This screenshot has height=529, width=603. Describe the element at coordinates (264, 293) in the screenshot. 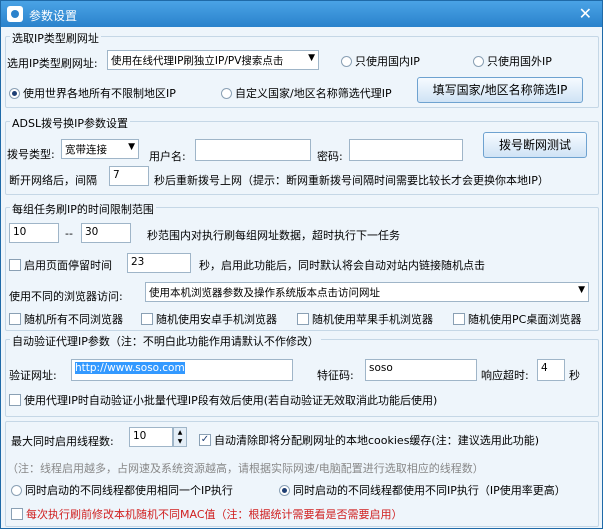

I see `browser-select-value: 使用本机浏览器参数及操作系统版本点击访问网址` at that location.